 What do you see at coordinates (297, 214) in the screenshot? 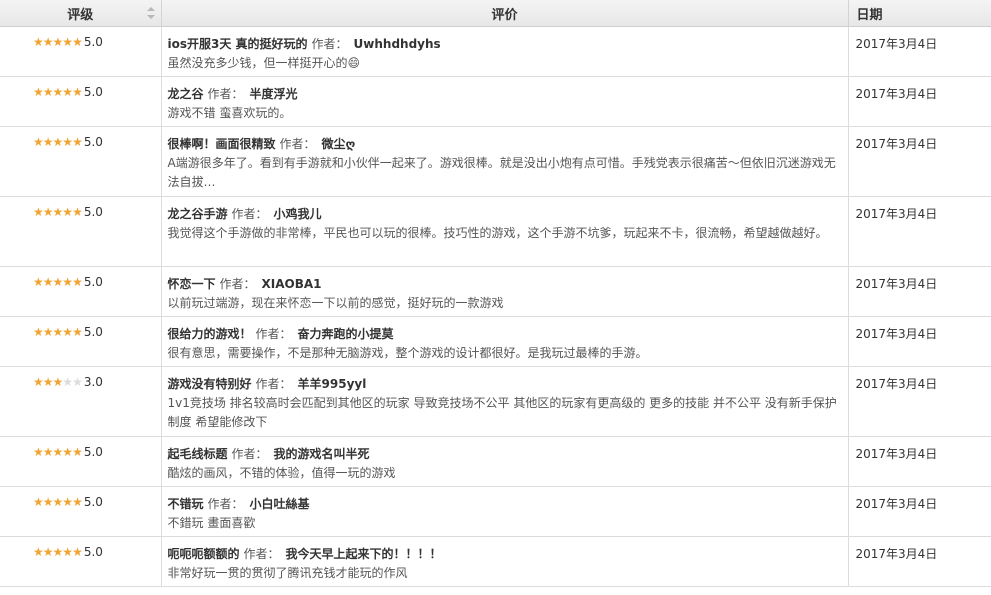
I see `review-author: 小鸡我儿` at bounding box center [297, 214].